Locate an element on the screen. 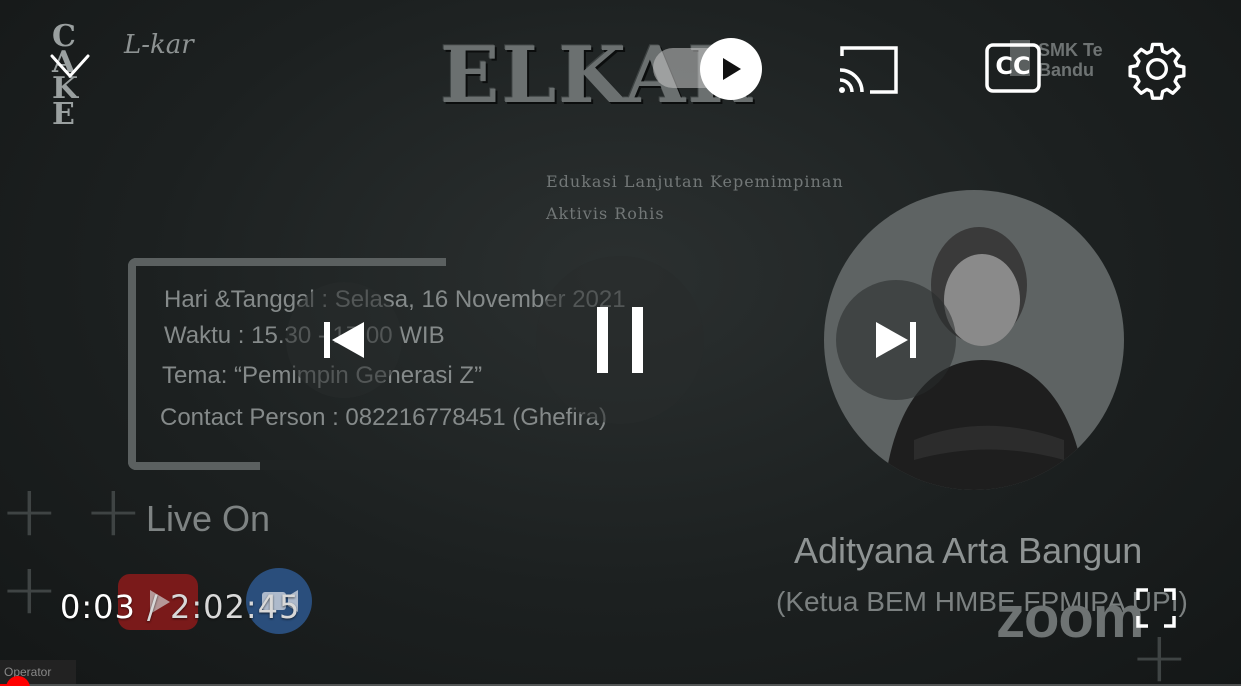 The image size is (1241, 686). fullscreen-button is located at coordinates (1156, 608).